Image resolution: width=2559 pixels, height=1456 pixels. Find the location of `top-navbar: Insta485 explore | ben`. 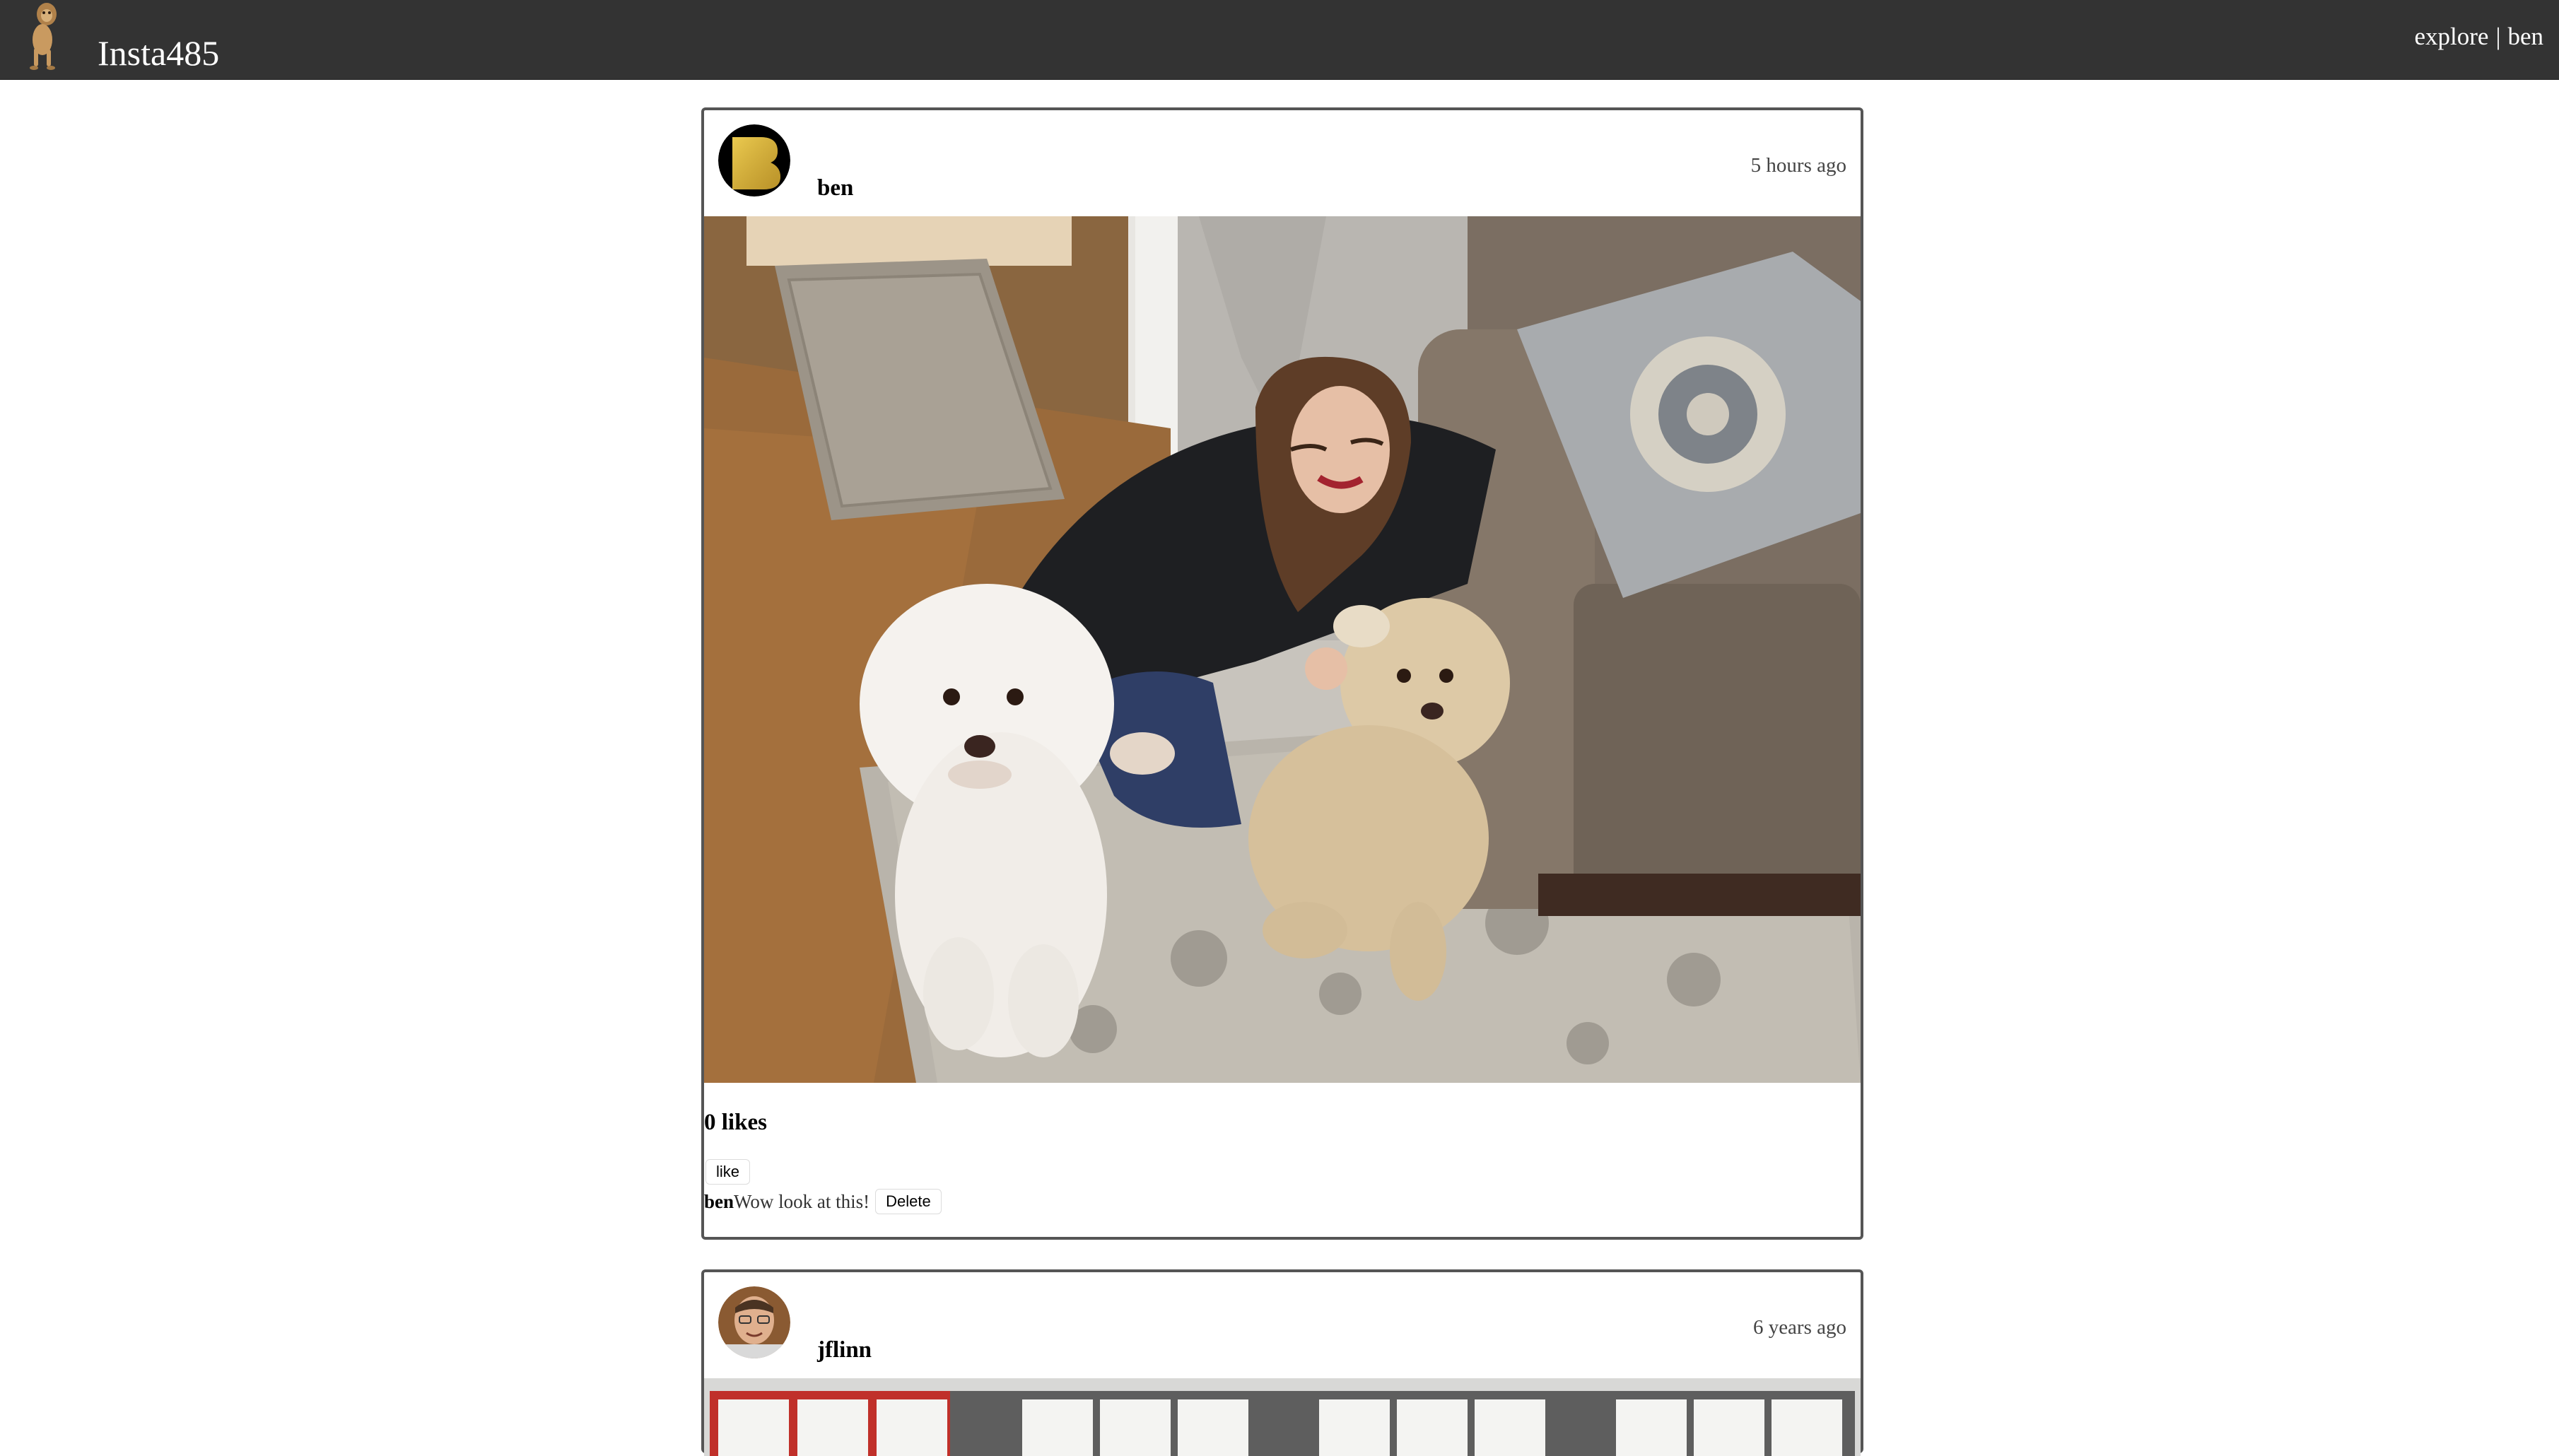

top-navbar: Insta485 explore | ben is located at coordinates (1279, 40).